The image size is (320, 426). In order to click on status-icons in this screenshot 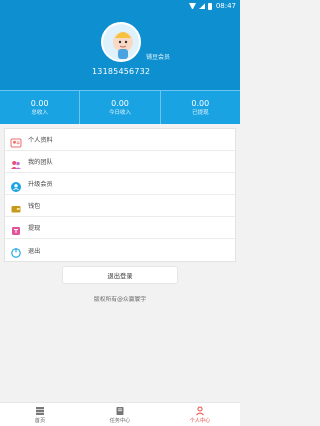, I will do `click(200, 6)`.